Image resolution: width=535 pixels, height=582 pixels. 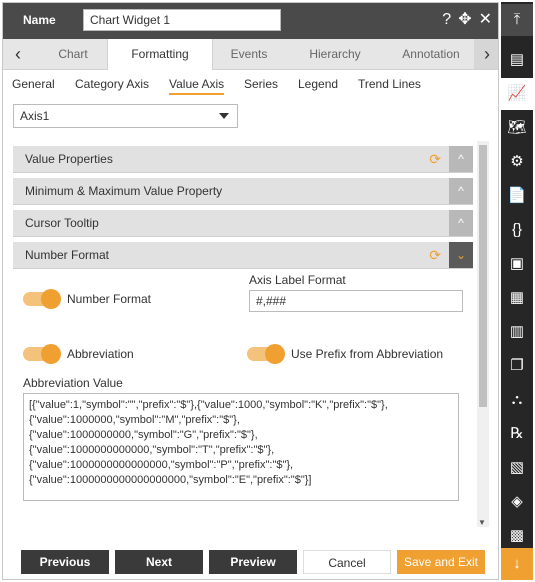 I want to click on tab-formatting: Formatting, so click(x=160, y=54).